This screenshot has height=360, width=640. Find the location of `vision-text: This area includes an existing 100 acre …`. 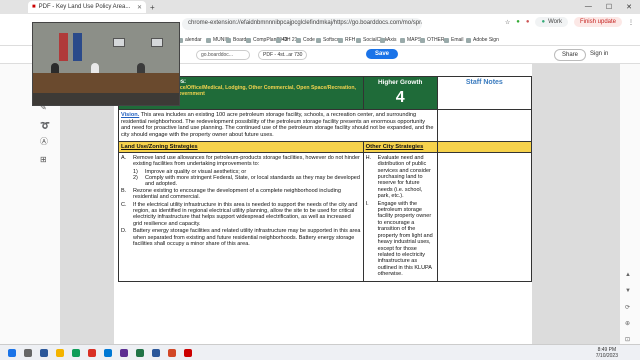

vision-text: This area includes an existing 100 acre … is located at coordinates (277, 125).